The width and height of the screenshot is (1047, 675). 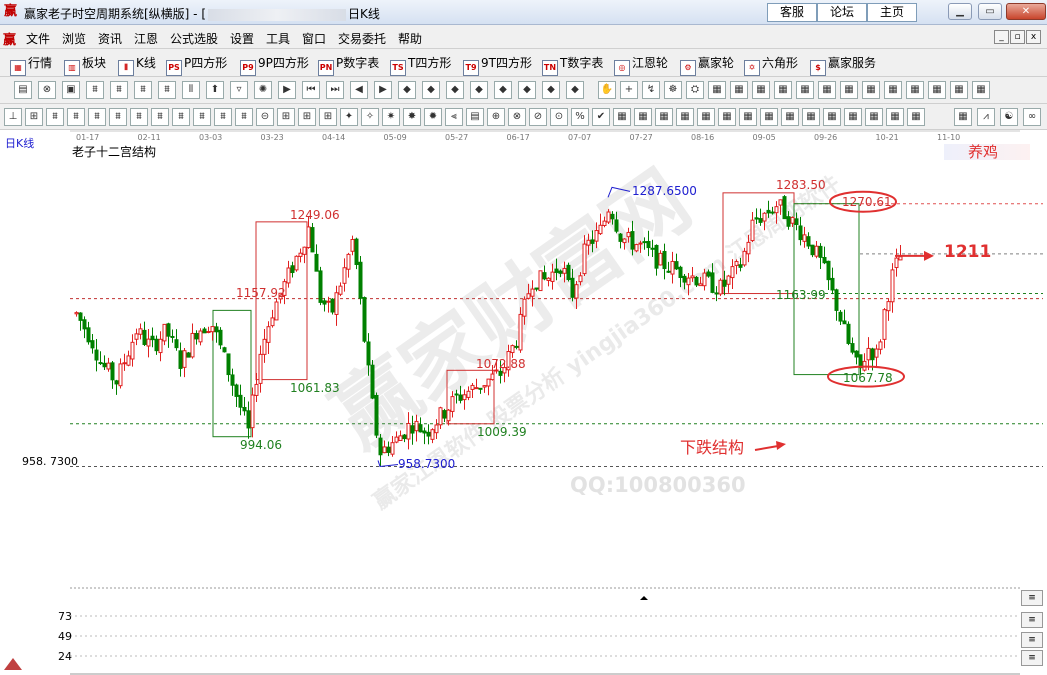 What do you see at coordinates (286, 117) in the screenshot?
I see `toolbar3-tool-icon-13: ⊞` at bounding box center [286, 117].